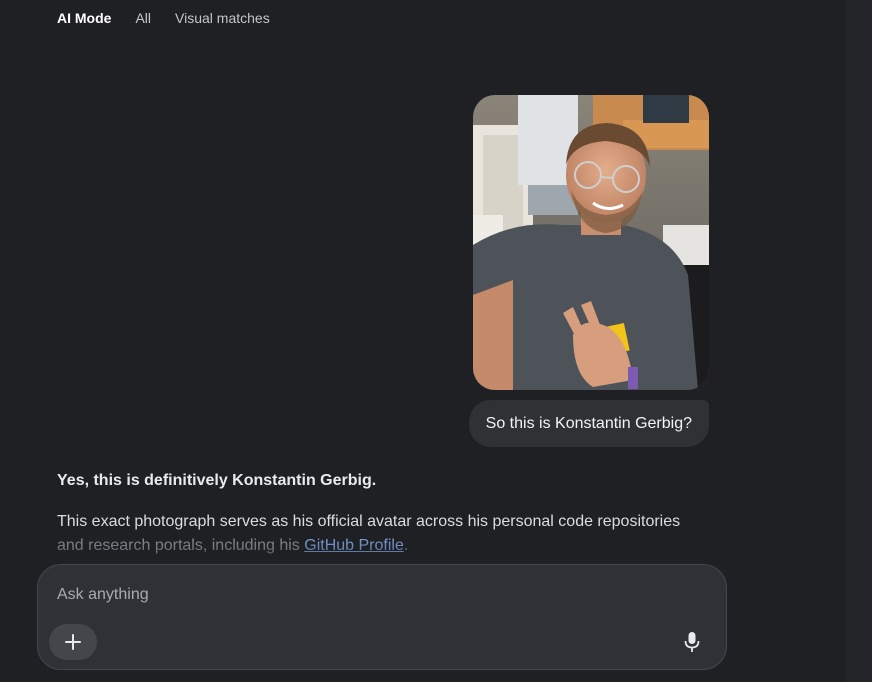 The height and width of the screenshot is (682, 872). I want to click on add-attachment-button, so click(73, 642).